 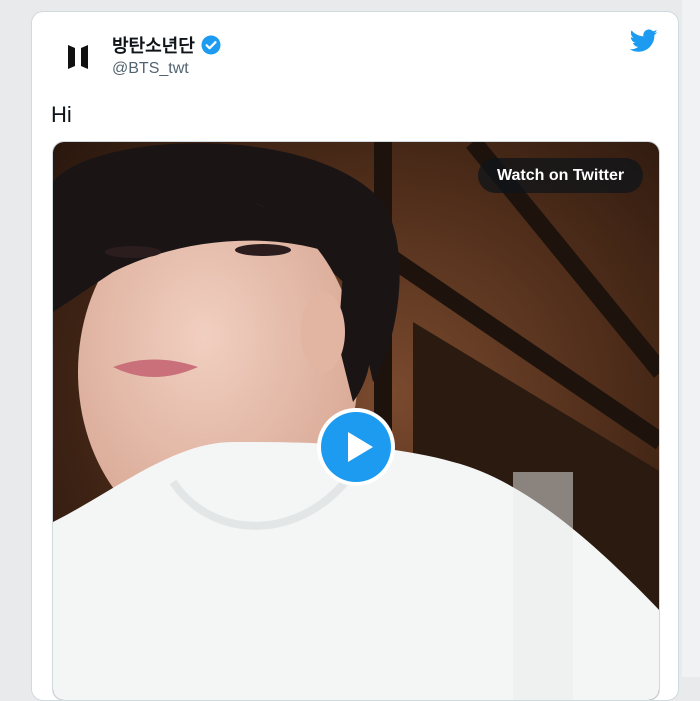 What do you see at coordinates (150, 69) in the screenshot?
I see `author-handle: @BTS_twt` at bounding box center [150, 69].